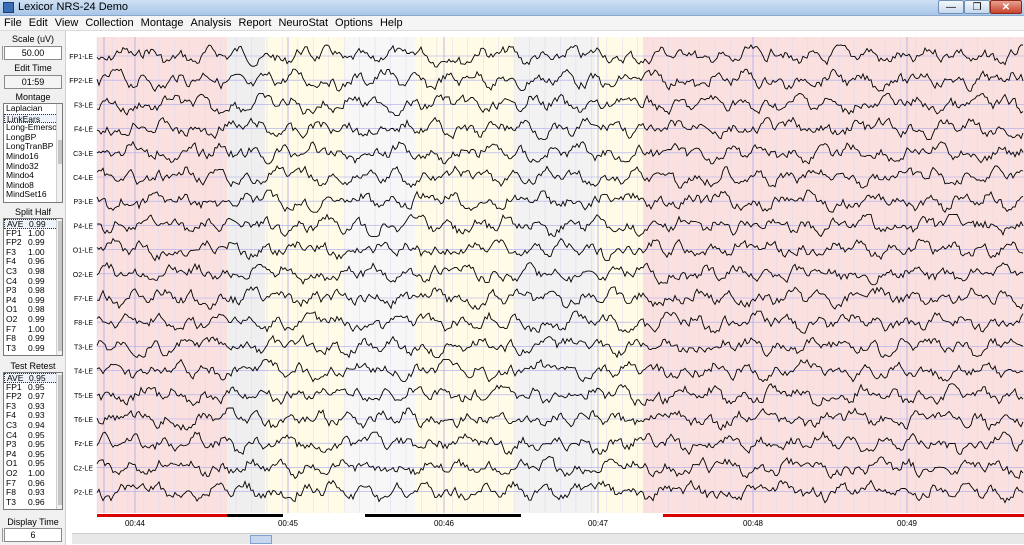 This screenshot has height=545, width=1024. I want to click on channel-label: FP2-LE, so click(81, 81).